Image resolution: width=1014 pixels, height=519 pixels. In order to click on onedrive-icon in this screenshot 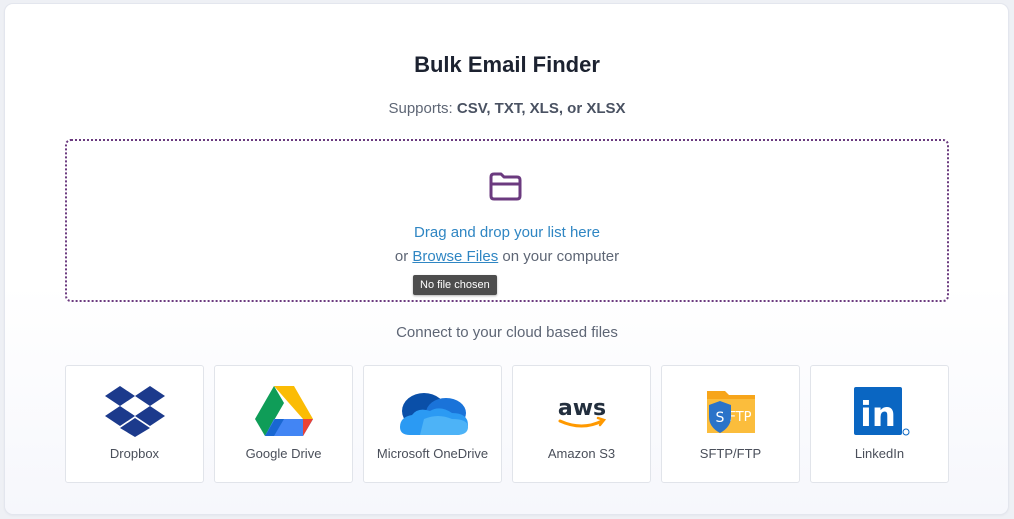, I will do `click(433, 414)`.